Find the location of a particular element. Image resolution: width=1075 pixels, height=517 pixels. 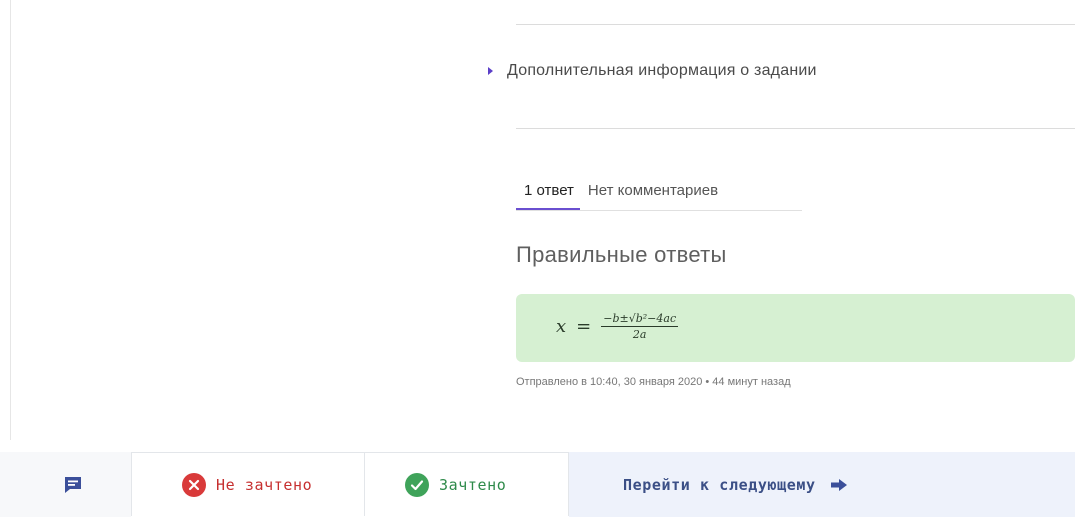

tab-answers: 1 ответ is located at coordinates (548, 193).